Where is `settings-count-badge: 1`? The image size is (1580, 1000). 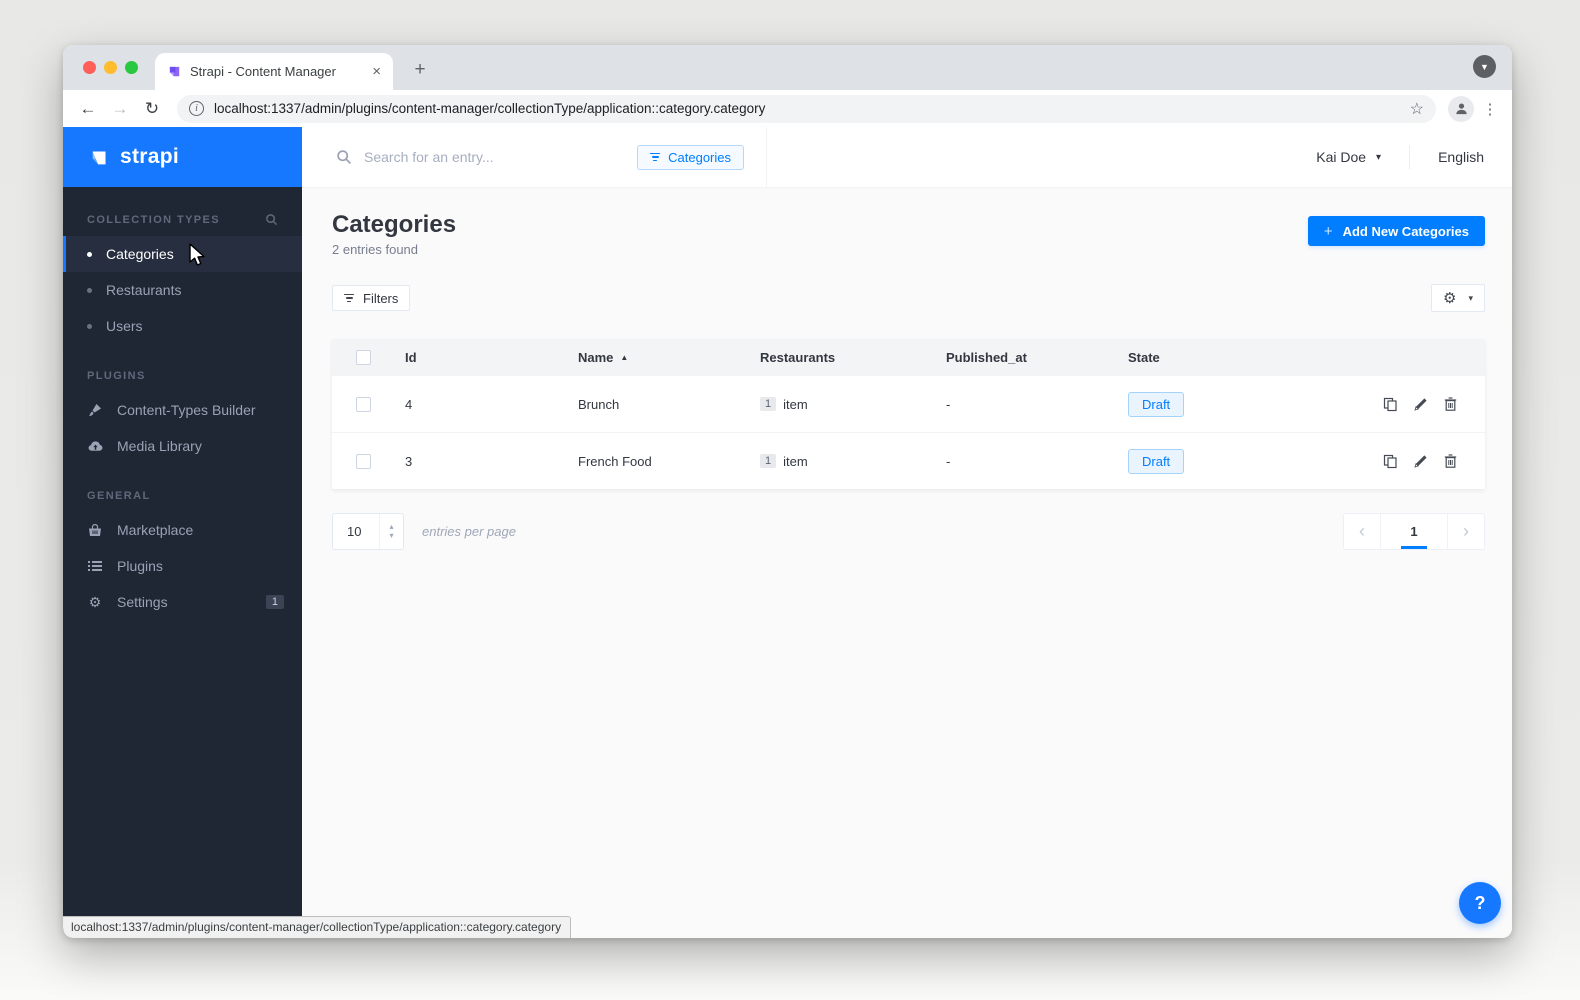 settings-count-badge: 1 is located at coordinates (274, 602).